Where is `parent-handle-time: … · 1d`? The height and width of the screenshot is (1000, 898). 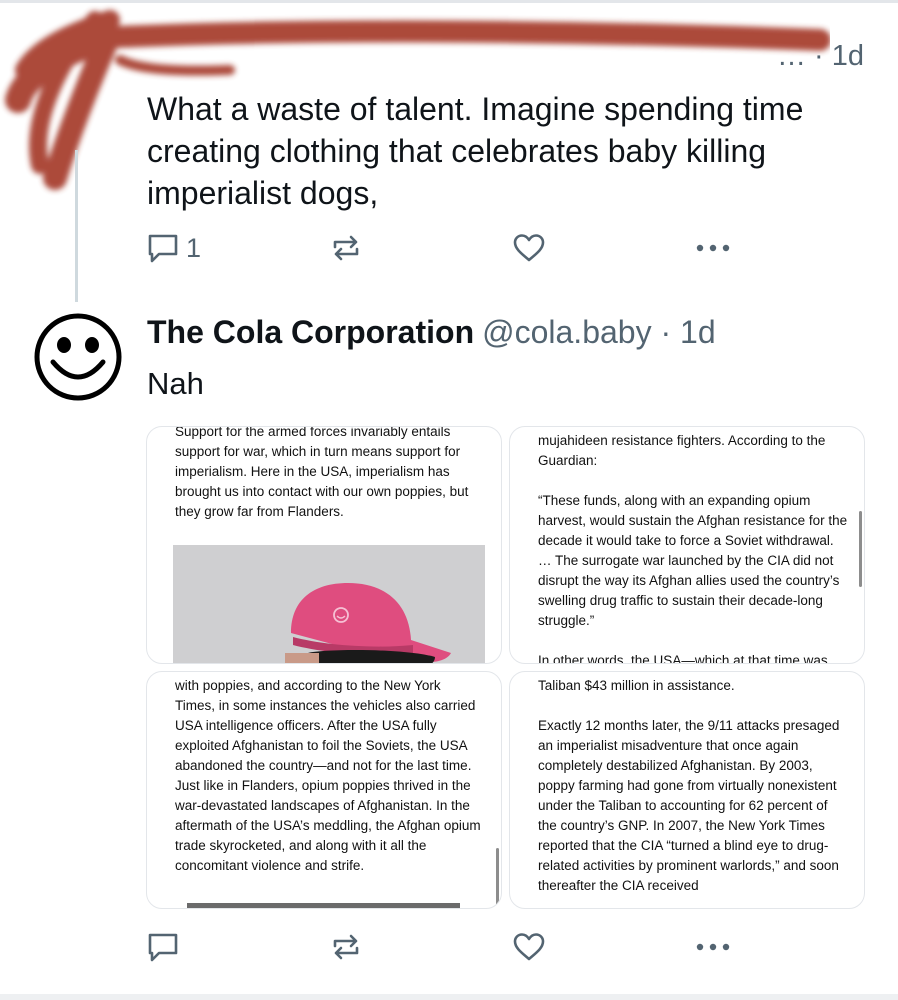 parent-handle-time: … · 1d is located at coordinates (820, 56).